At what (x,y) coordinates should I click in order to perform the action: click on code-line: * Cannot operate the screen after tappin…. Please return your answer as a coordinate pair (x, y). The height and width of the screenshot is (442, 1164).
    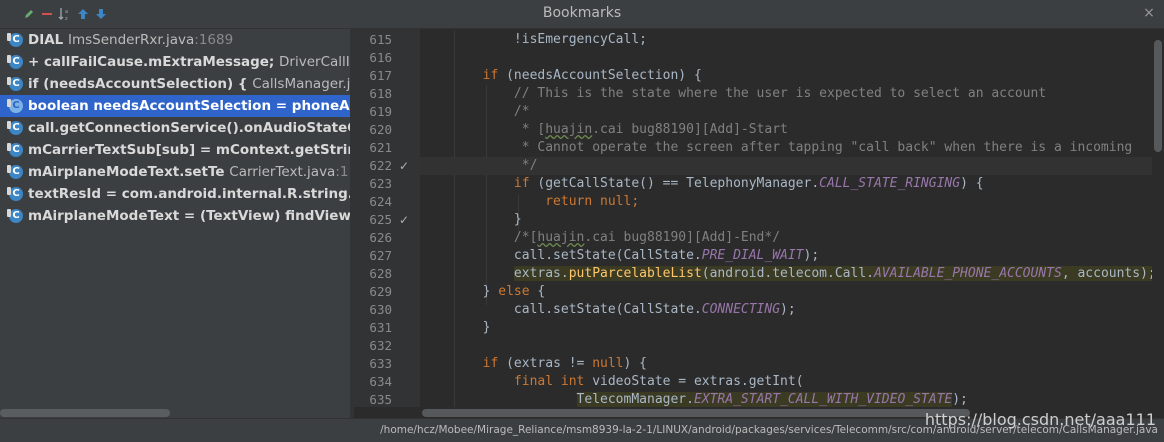
    Looking at the image, I should click on (786, 148).